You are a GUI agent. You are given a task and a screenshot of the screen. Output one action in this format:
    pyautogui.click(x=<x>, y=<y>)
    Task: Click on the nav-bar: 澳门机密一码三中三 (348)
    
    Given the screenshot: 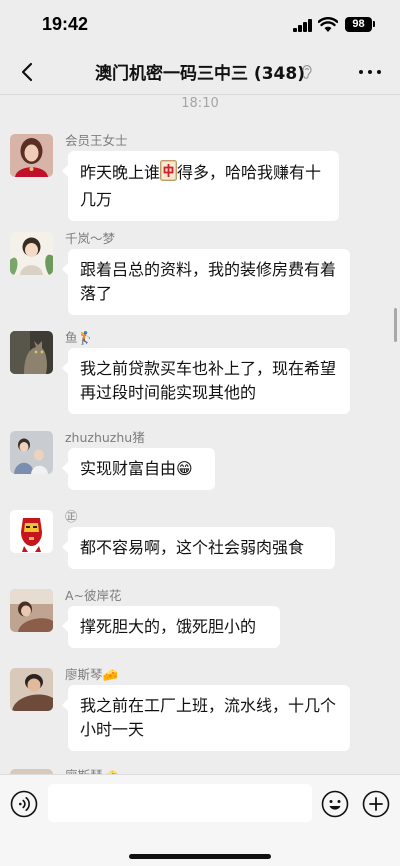 What is the action you would take?
    pyautogui.click(x=200, y=72)
    